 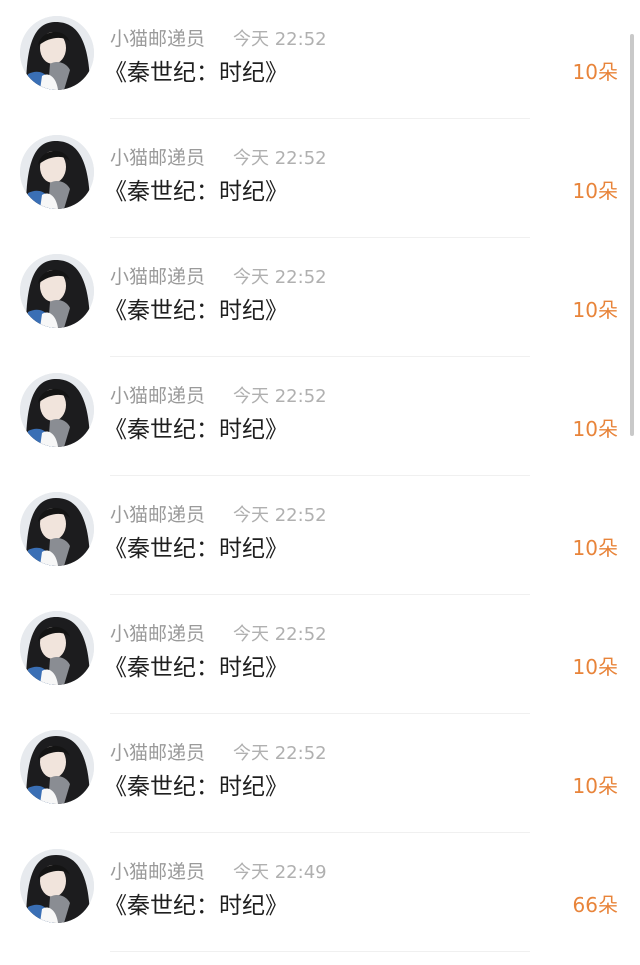 What do you see at coordinates (595, 905) in the screenshot?
I see `flower-count: 66朵` at bounding box center [595, 905].